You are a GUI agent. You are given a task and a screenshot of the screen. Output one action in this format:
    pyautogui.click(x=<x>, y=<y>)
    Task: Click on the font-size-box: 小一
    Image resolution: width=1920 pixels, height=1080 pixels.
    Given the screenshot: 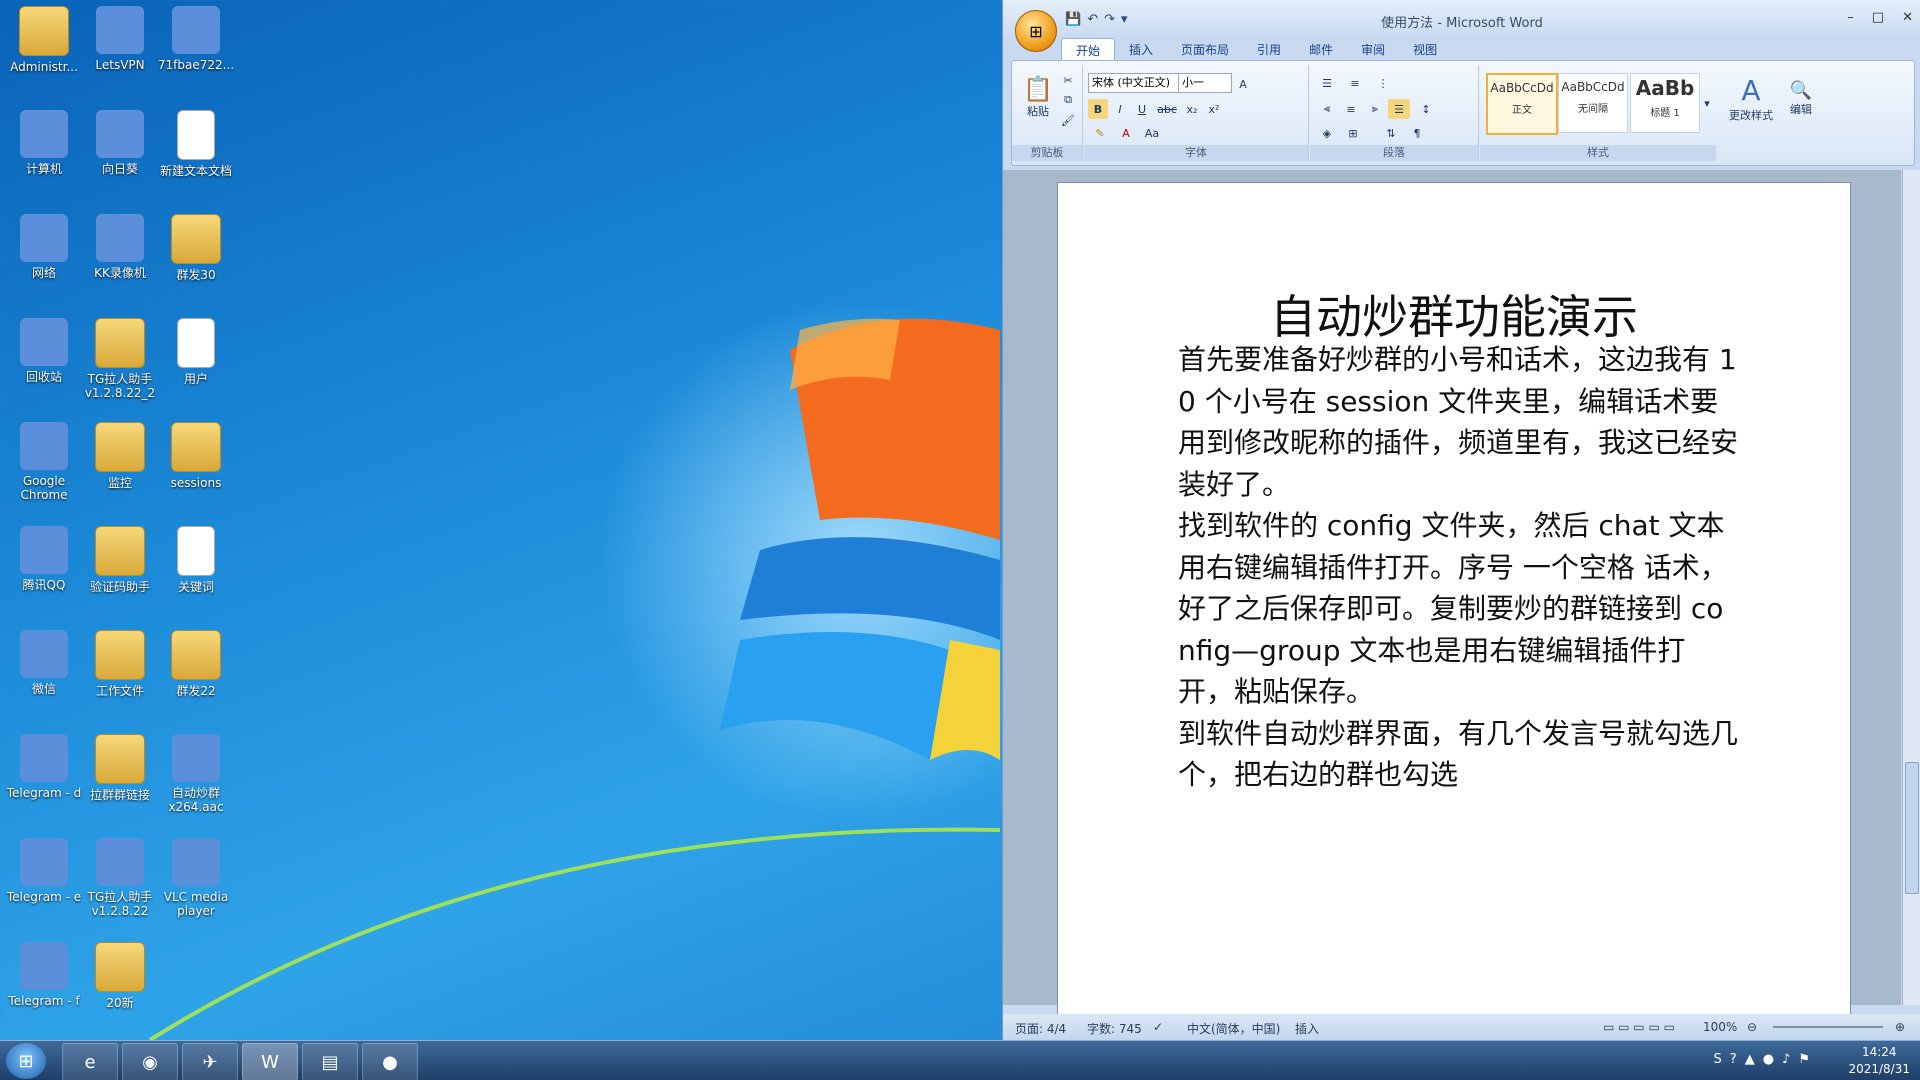 What is the action you would take?
    pyautogui.click(x=1205, y=83)
    